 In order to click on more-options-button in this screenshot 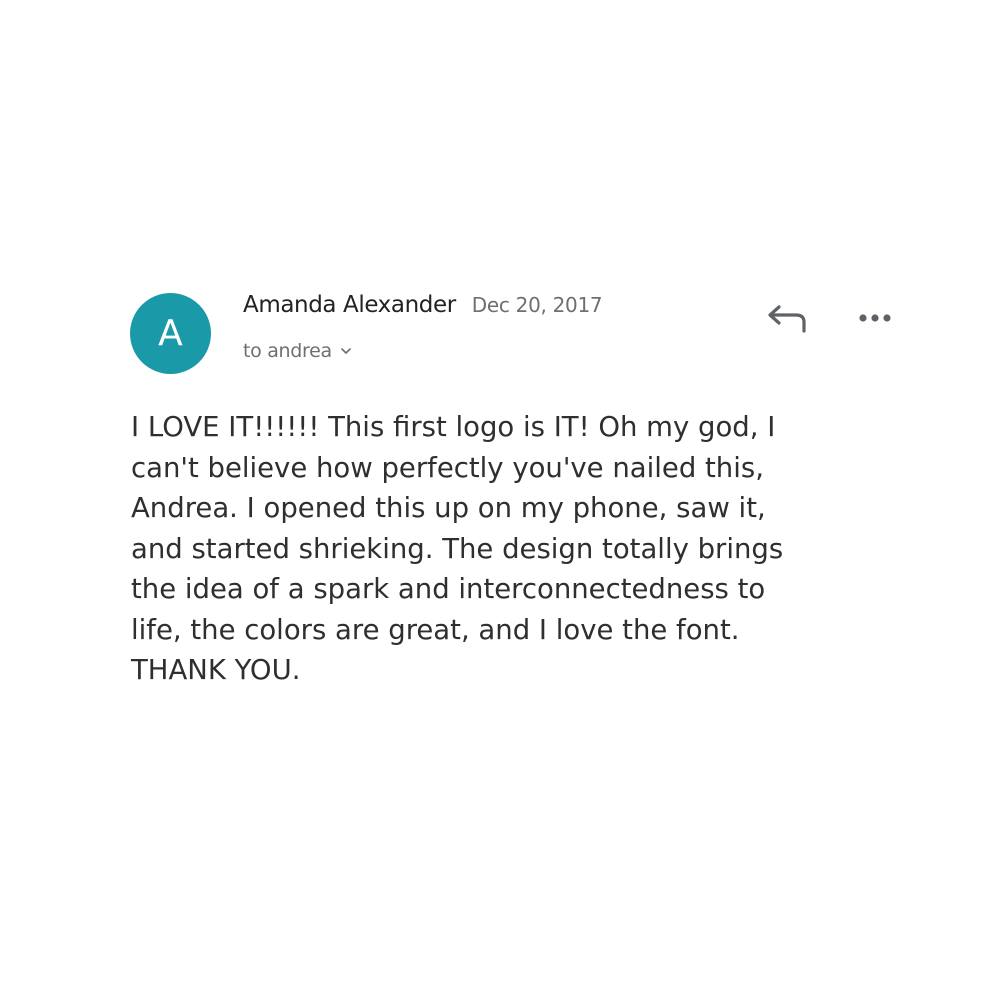, I will do `click(876, 318)`.